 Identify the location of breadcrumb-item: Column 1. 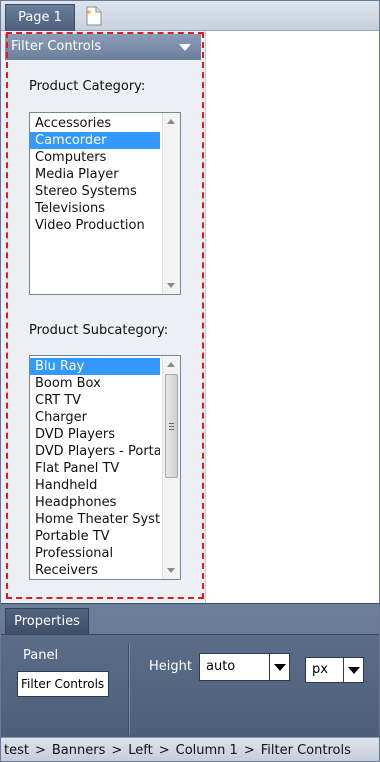
(207, 750).